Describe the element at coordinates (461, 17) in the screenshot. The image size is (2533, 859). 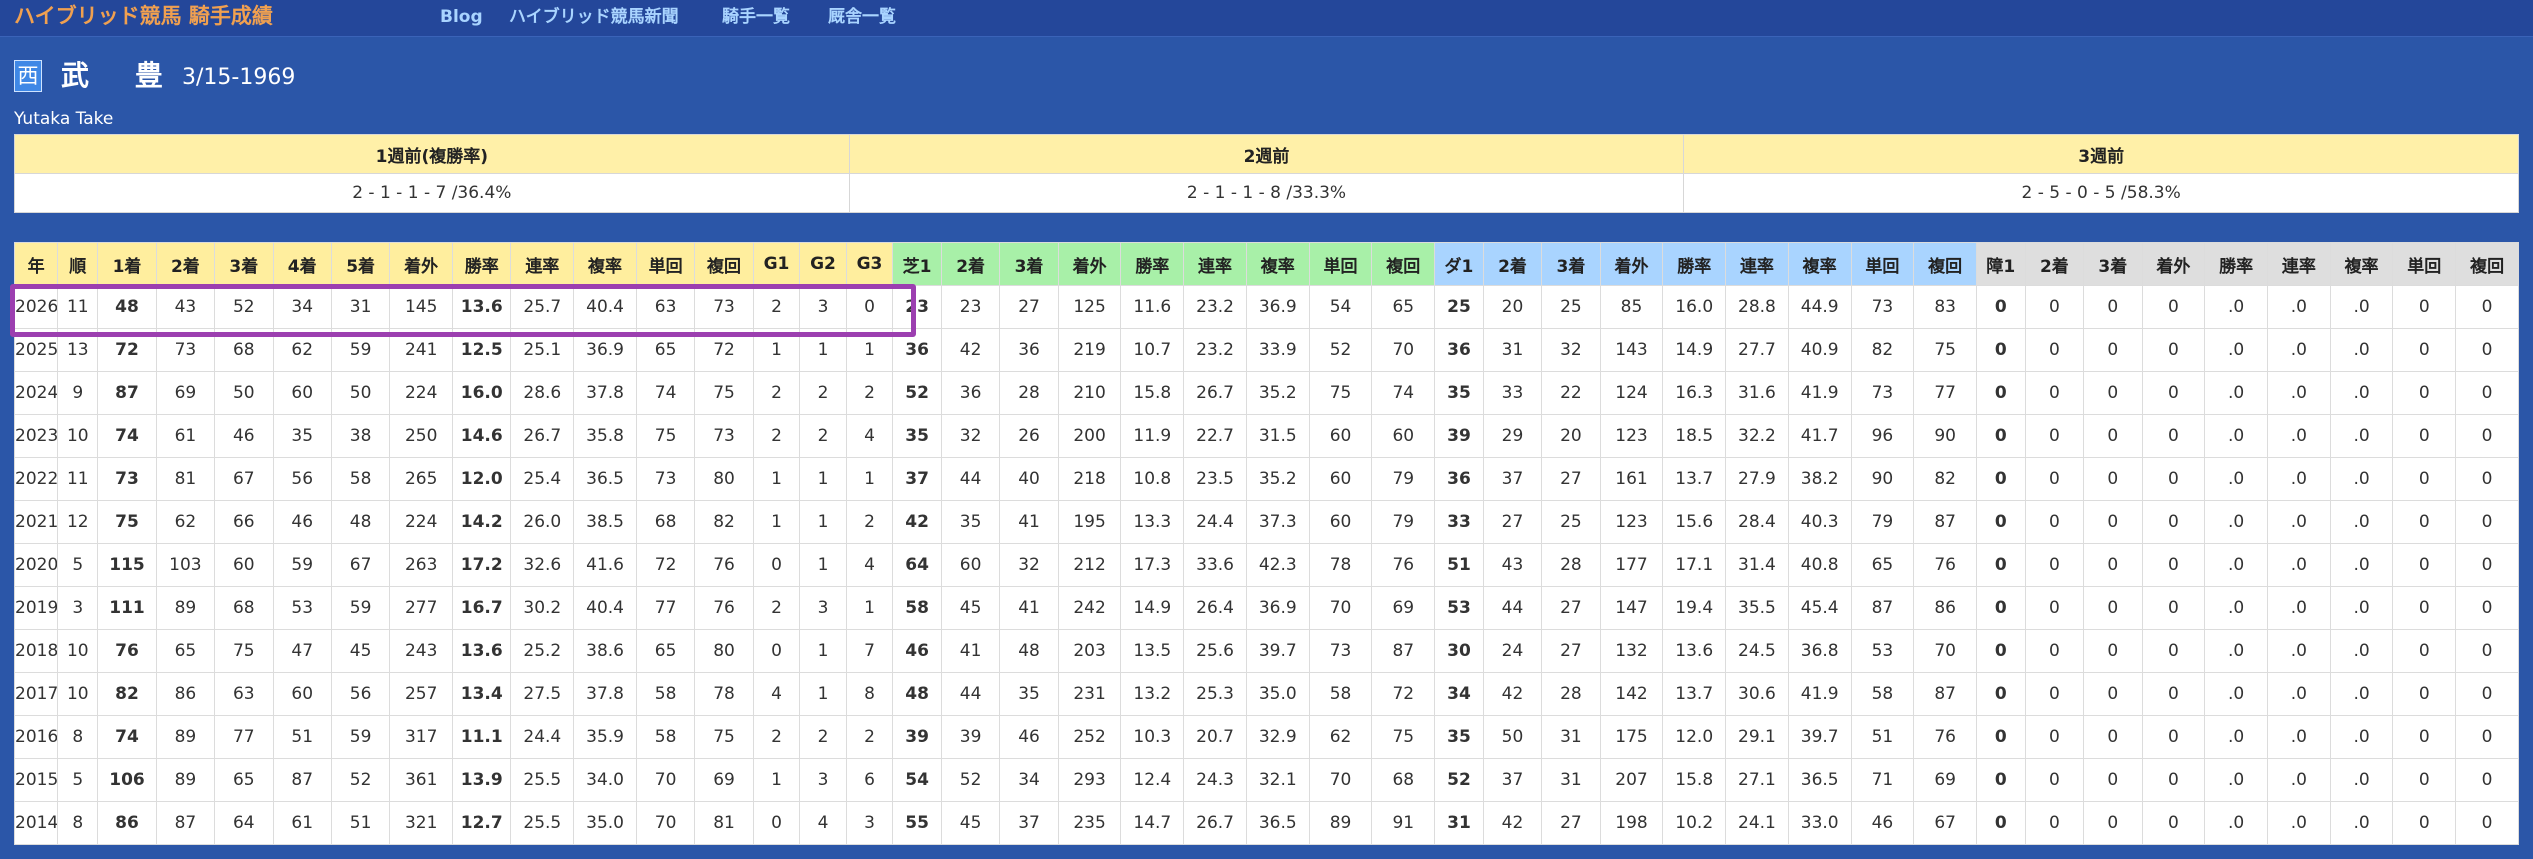
I see `nav-link-blog: Blog` at that location.